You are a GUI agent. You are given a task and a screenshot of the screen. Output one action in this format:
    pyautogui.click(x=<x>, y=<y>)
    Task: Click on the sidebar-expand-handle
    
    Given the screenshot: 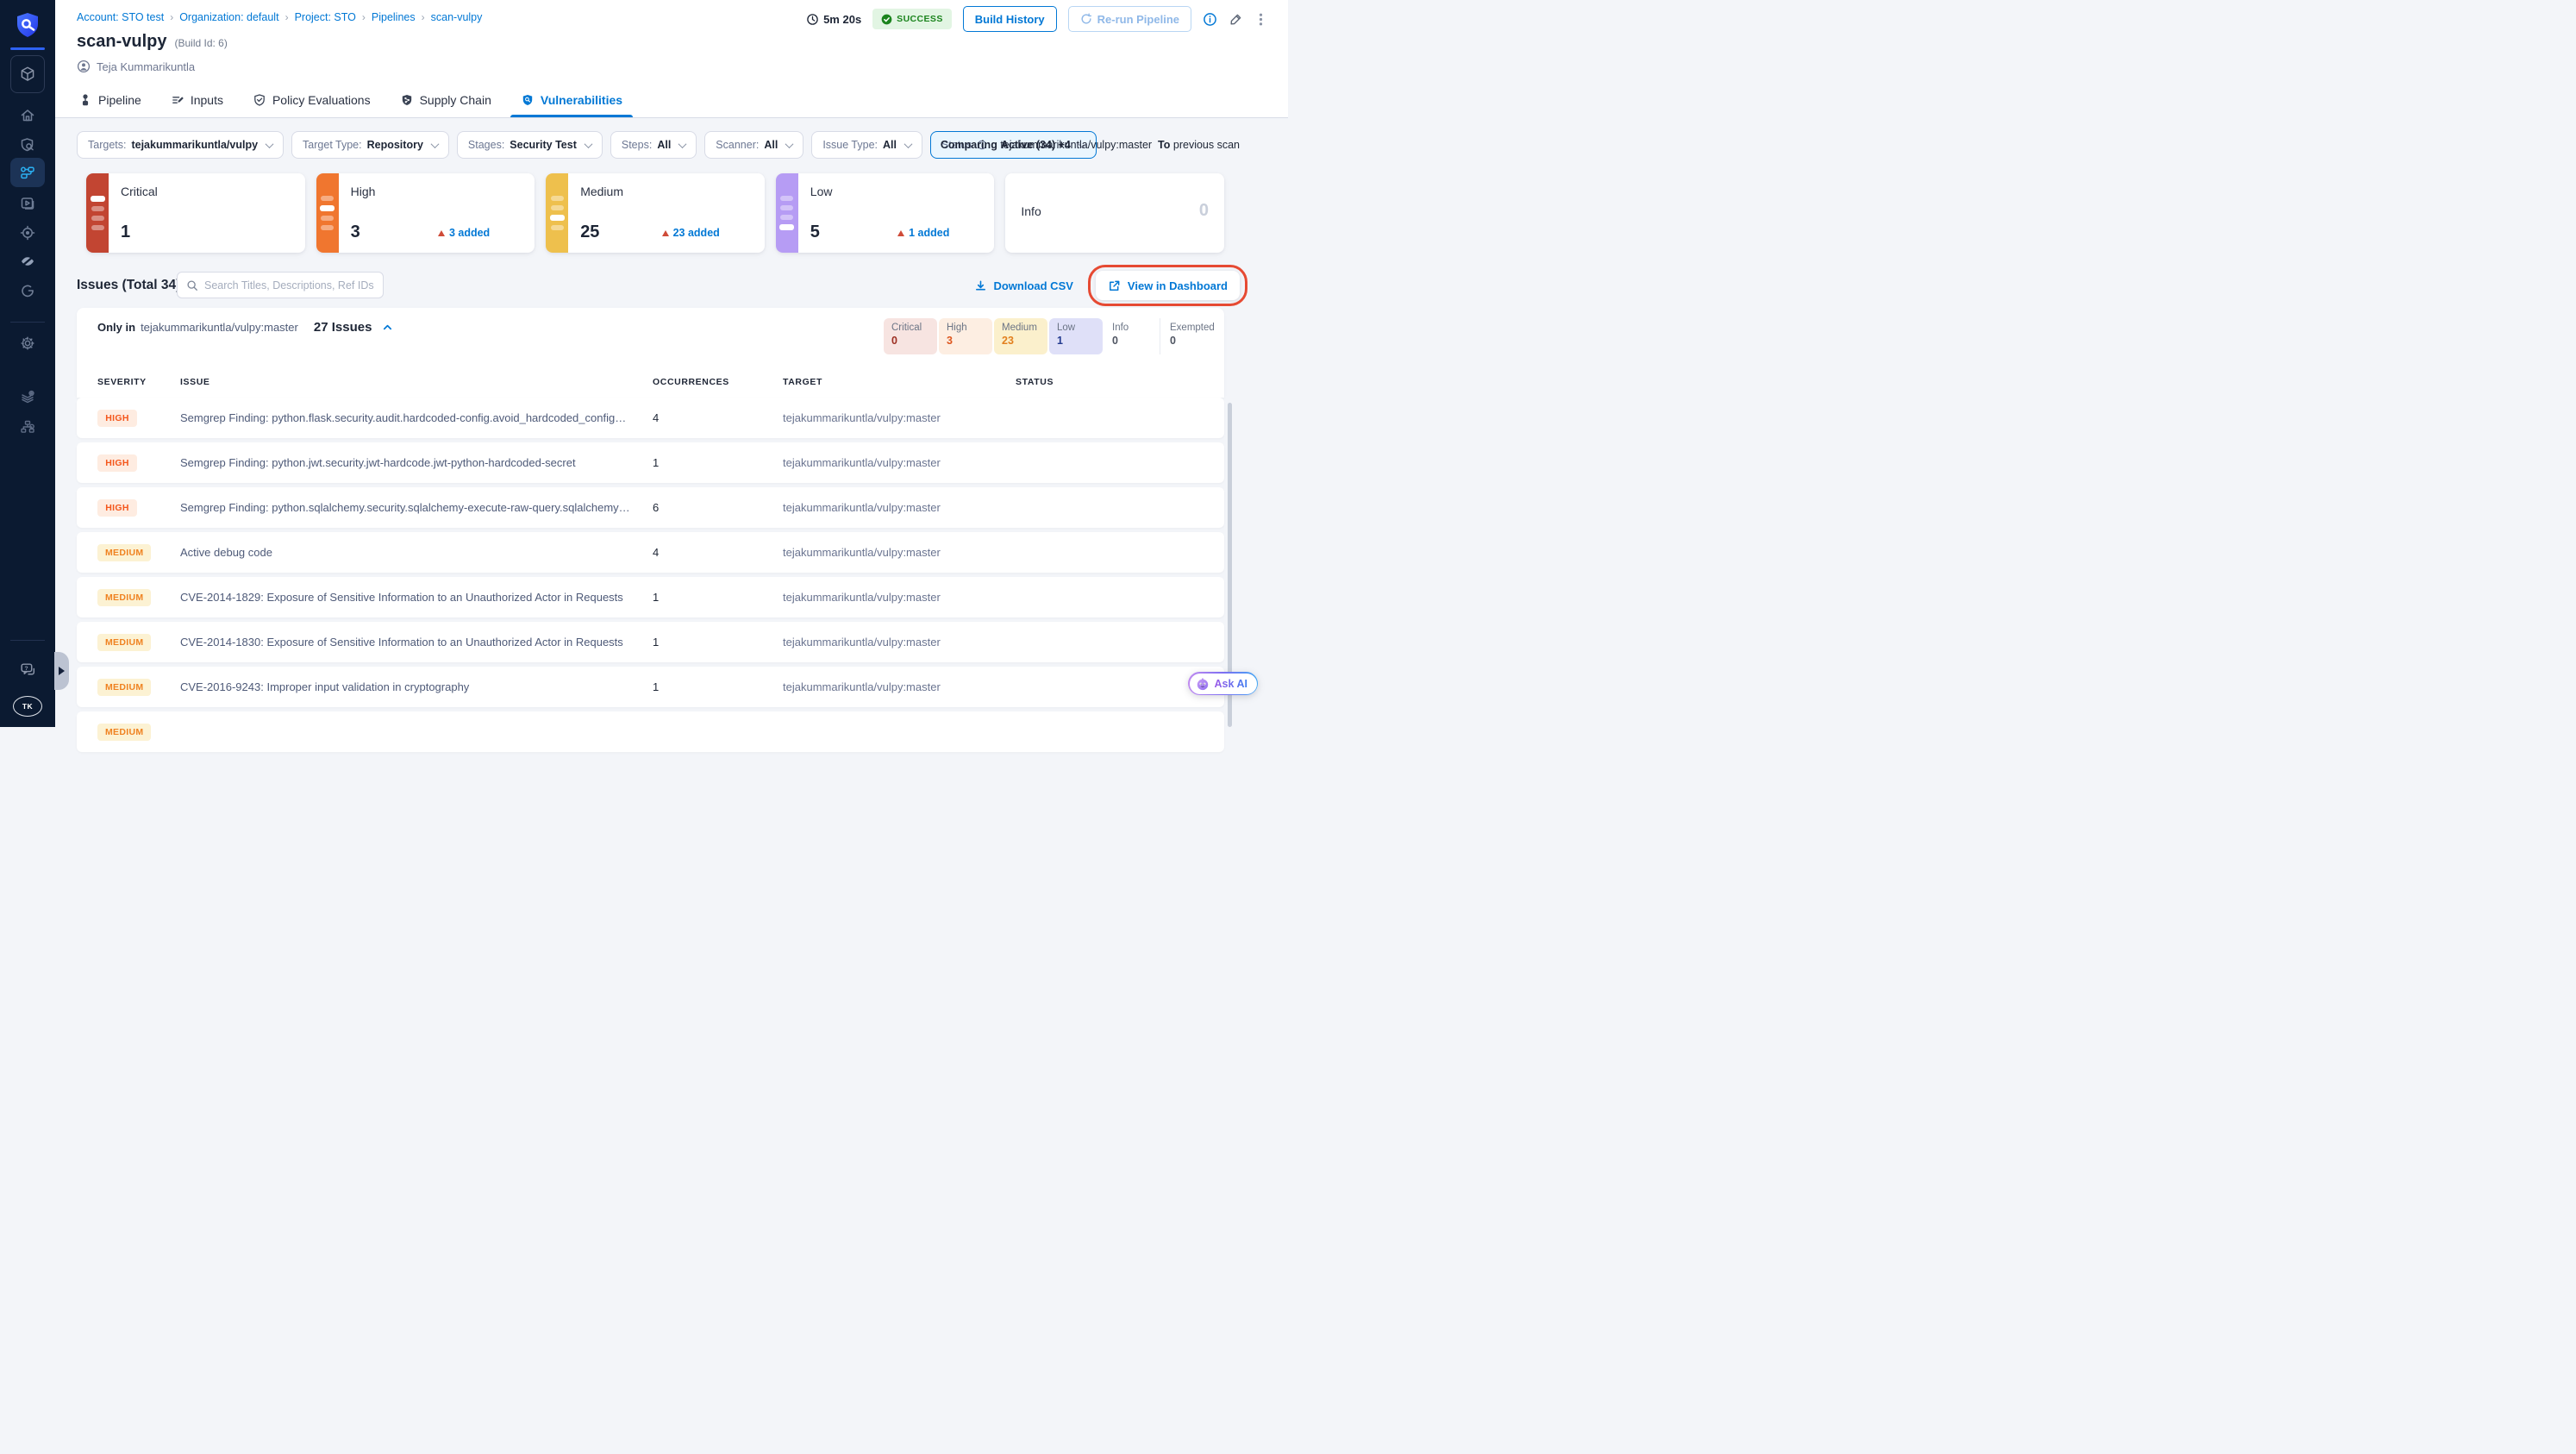 What is the action you would take?
    pyautogui.click(x=61, y=671)
    